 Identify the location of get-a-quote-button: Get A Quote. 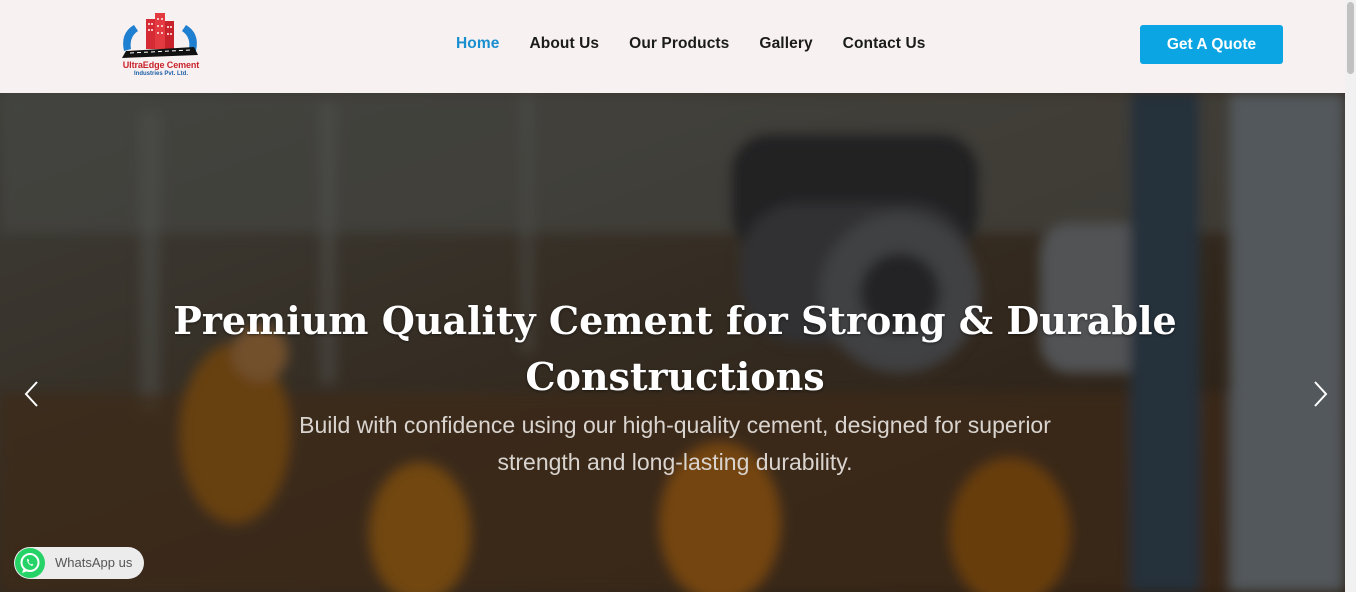
(1211, 44).